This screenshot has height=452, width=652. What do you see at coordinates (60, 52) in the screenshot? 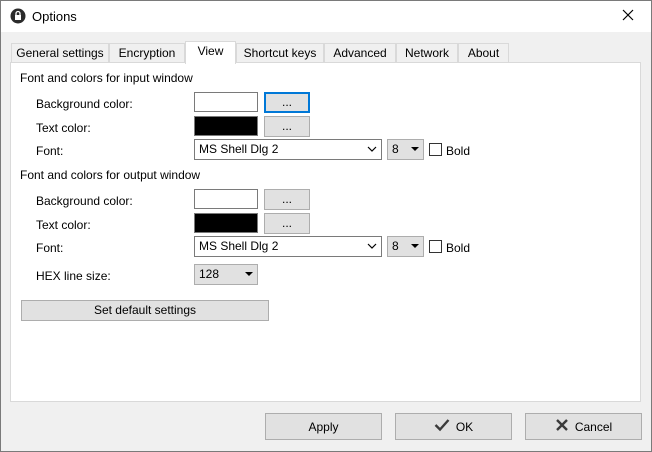
I see `tab-general-settings: General settings` at bounding box center [60, 52].